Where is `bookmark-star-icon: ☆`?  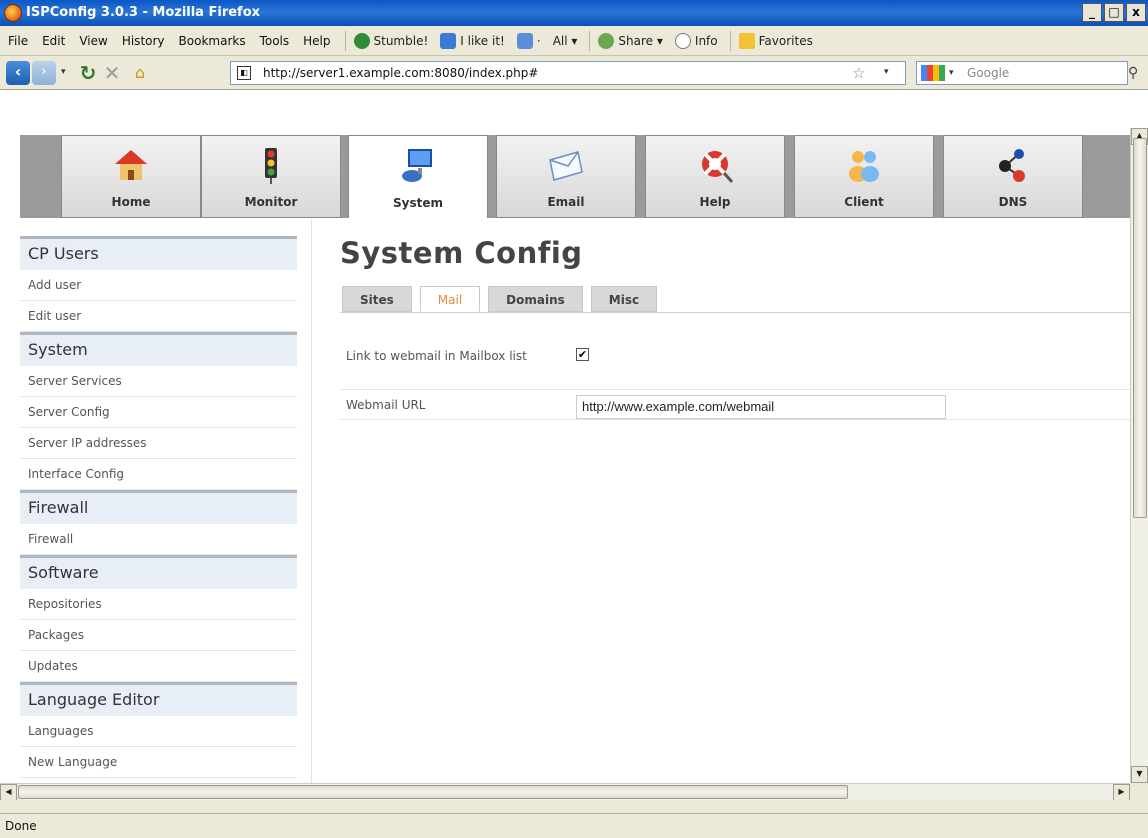
bookmark-star-icon: ☆ is located at coordinates (858, 73).